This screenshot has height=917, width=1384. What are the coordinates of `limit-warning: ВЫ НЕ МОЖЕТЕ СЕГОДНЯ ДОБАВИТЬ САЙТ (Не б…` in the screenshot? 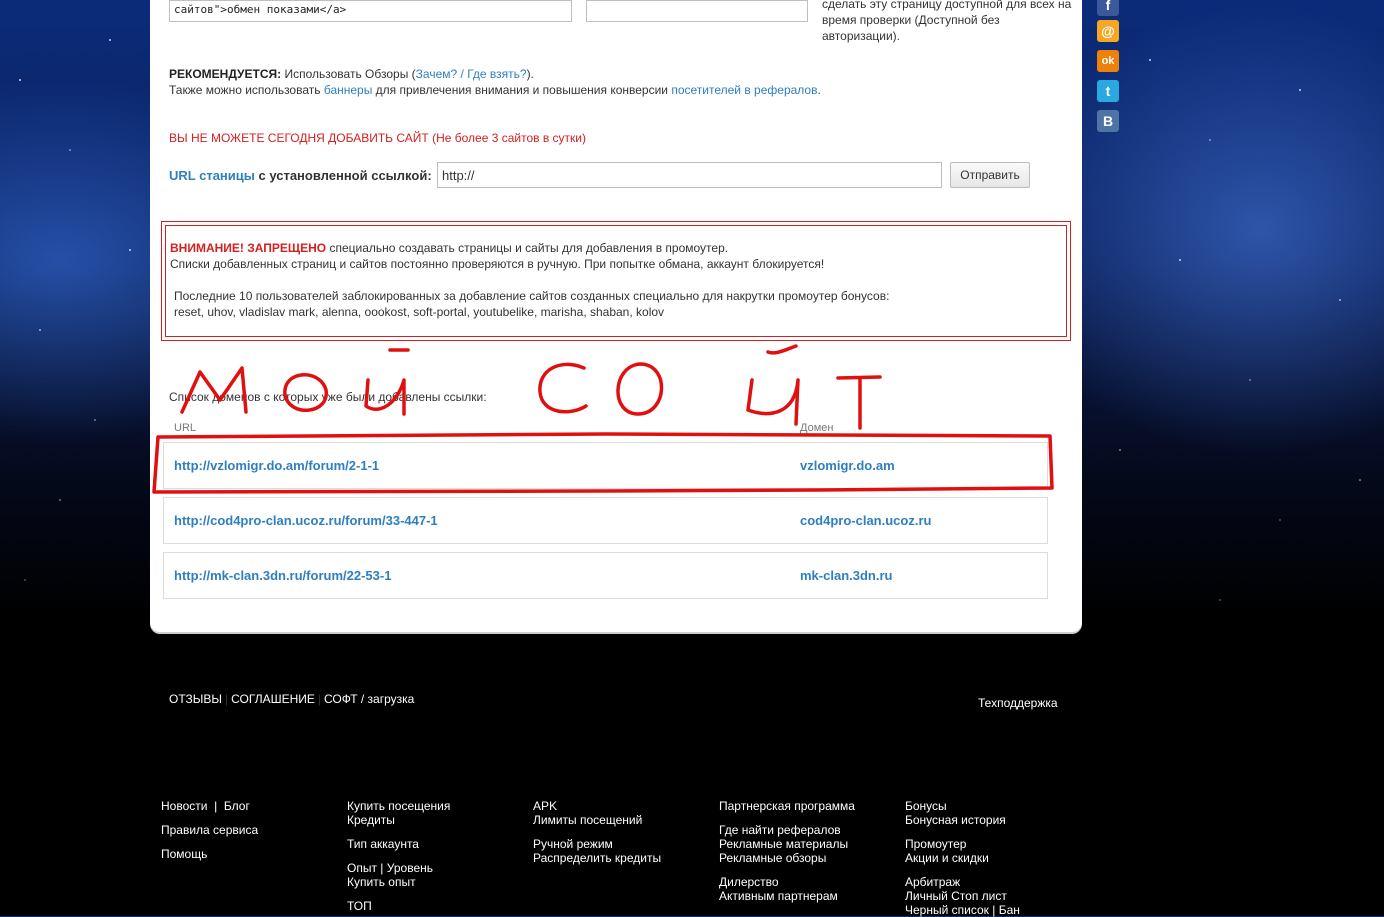 It's located at (377, 138).